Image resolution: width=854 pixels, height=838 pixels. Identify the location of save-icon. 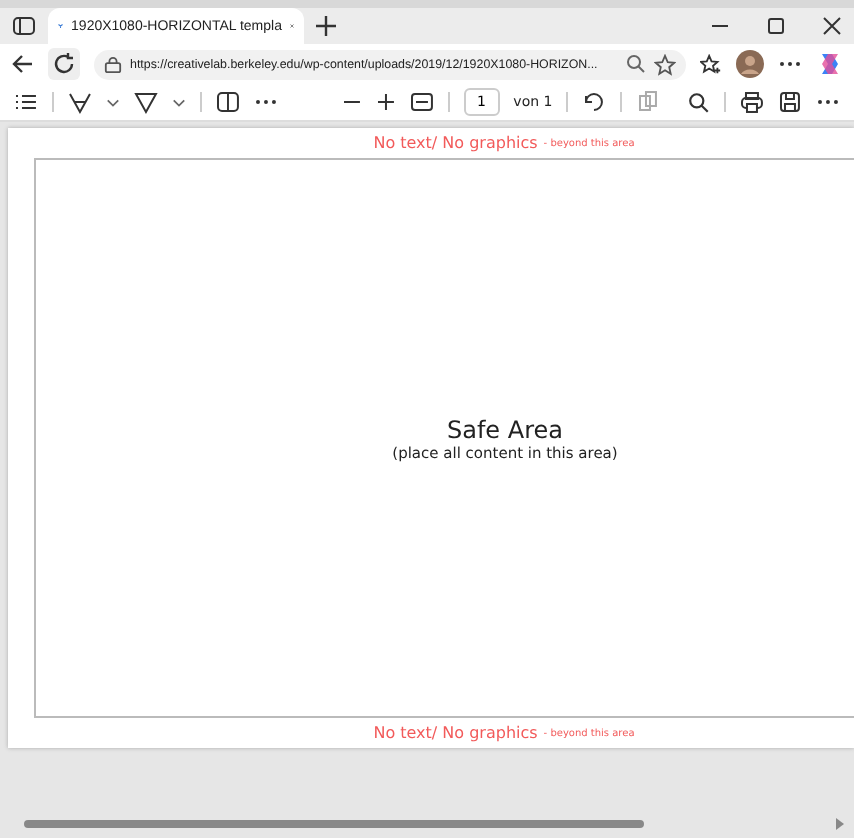
(790, 102).